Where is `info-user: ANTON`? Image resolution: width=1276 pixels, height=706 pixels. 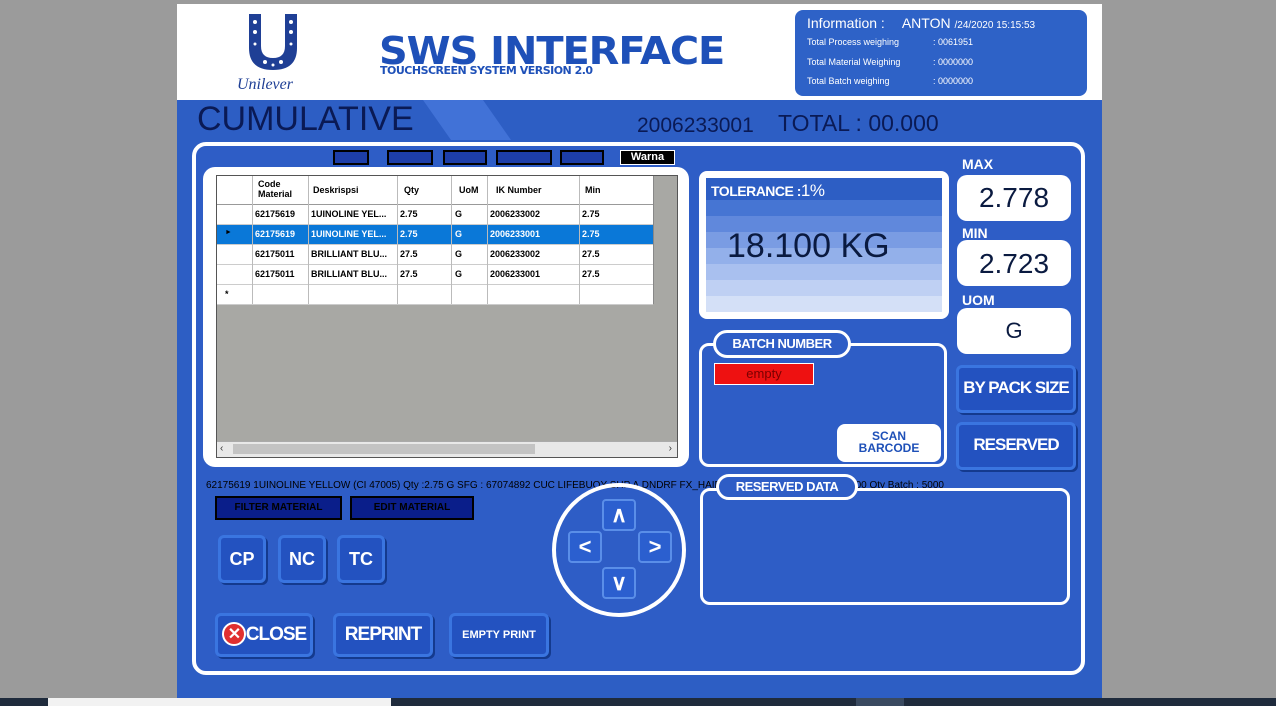 info-user: ANTON is located at coordinates (926, 23).